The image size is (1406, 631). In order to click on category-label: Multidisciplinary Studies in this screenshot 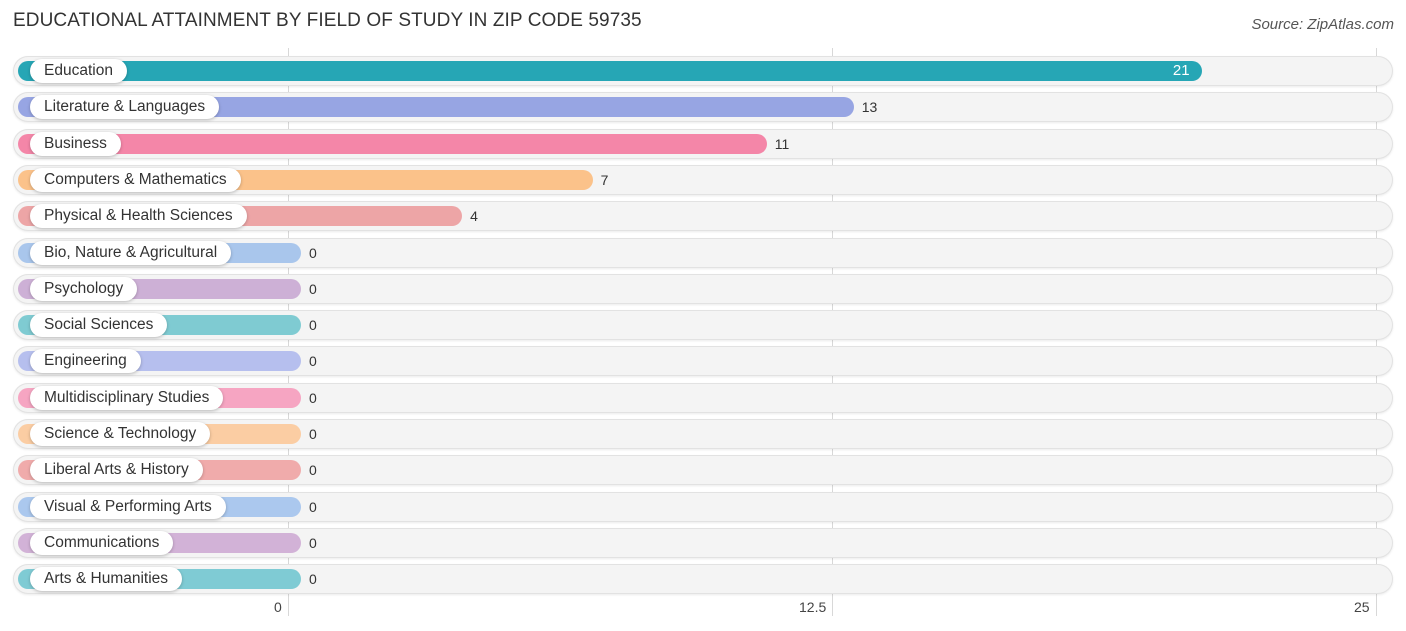, I will do `click(127, 398)`.